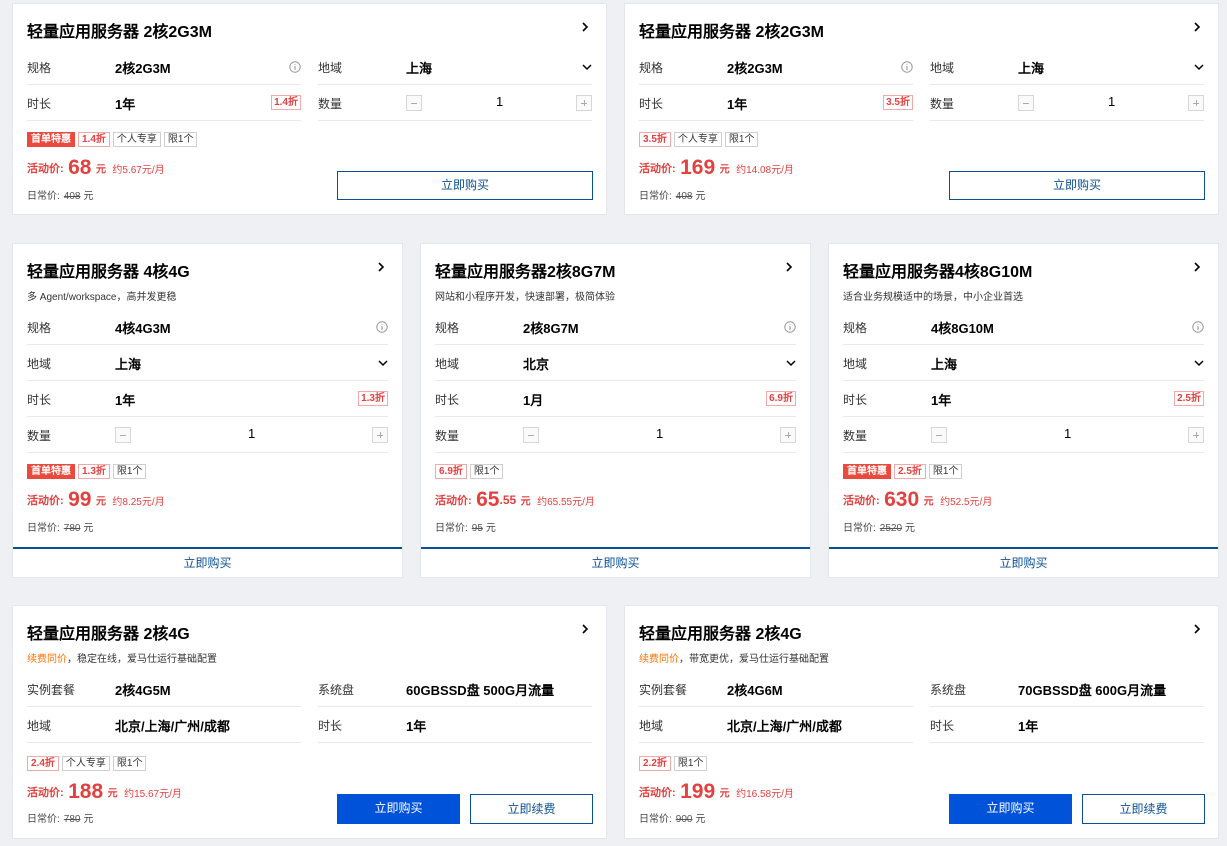 The width and height of the screenshot is (1227, 846). Describe the element at coordinates (720, 634) in the screenshot. I see `card-title: 轻量应用服务器 2核4G` at that location.